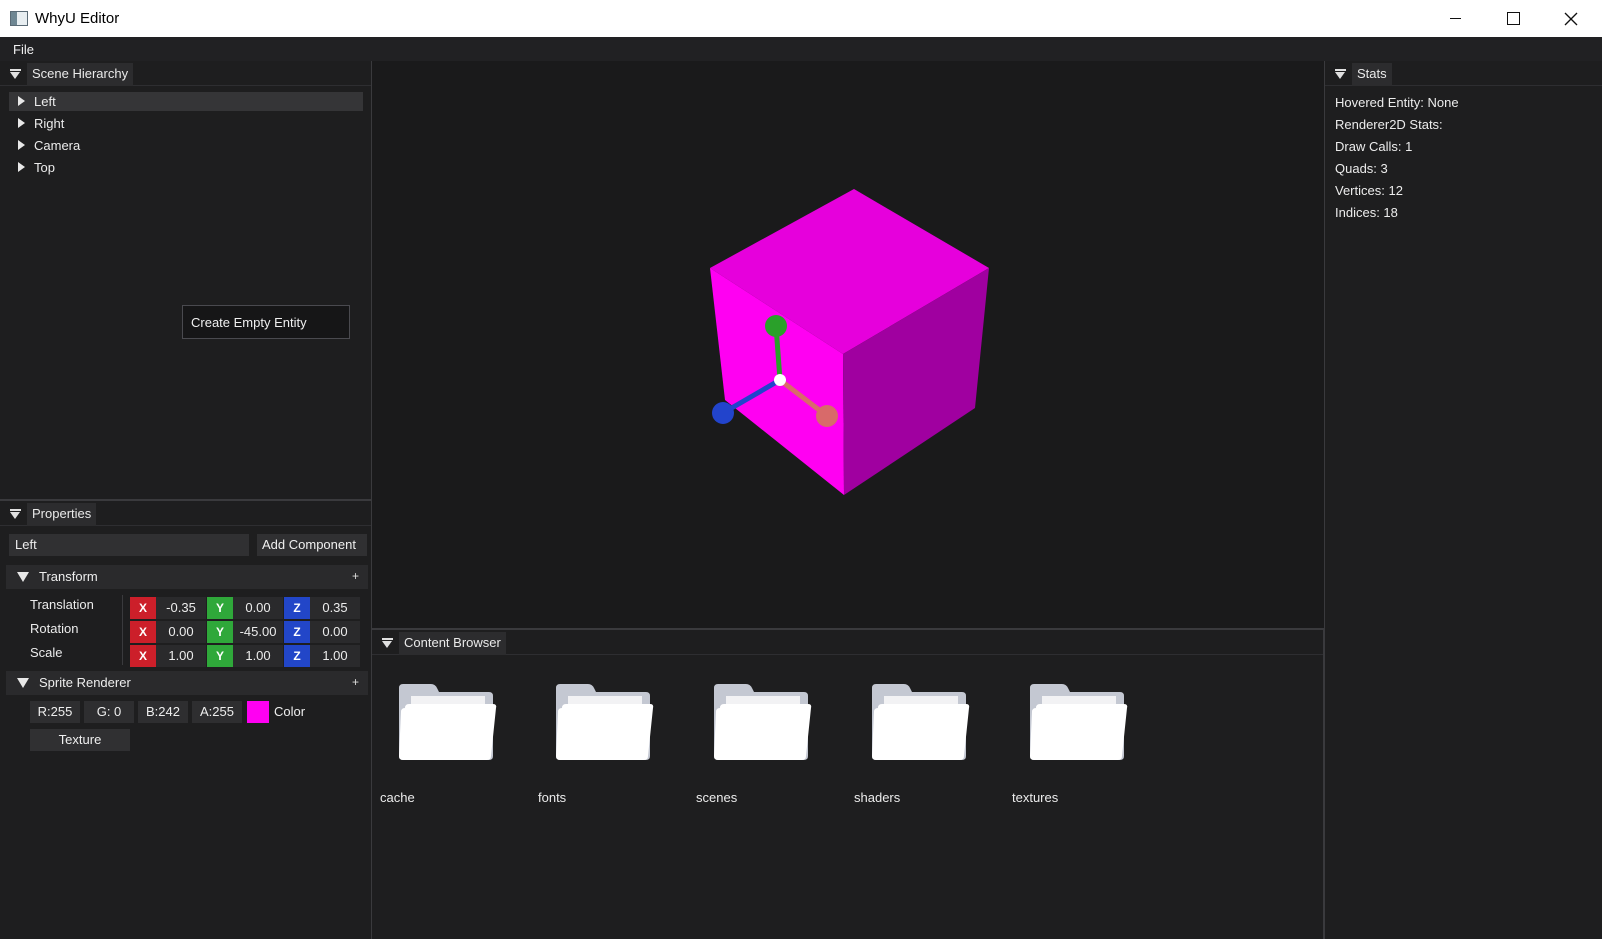  What do you see at coordinates (776, 326) in the screenshot?
I see `gizmo-y-handle` at bounding box center [776, 326].